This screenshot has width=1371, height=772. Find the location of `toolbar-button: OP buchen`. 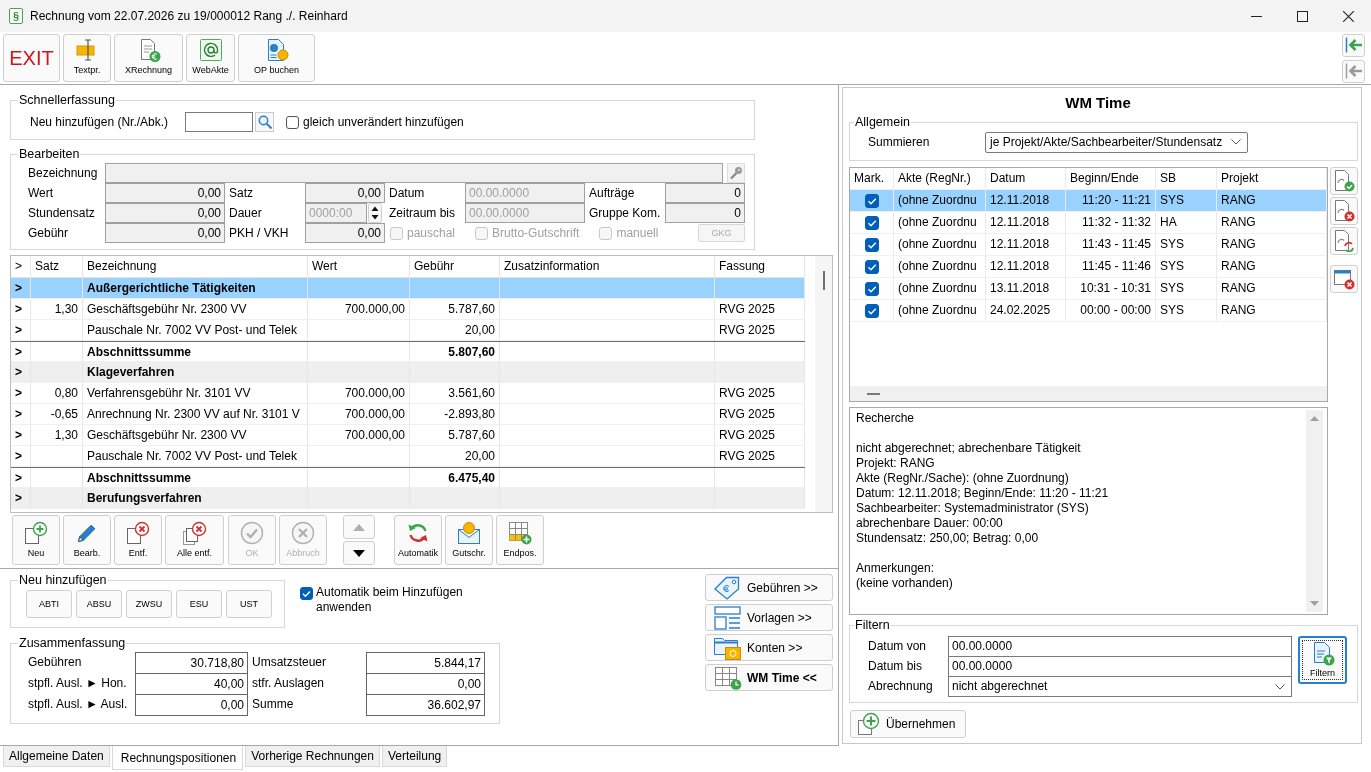

toolbar-button: OP buchen is located at coordinates (276, 58).